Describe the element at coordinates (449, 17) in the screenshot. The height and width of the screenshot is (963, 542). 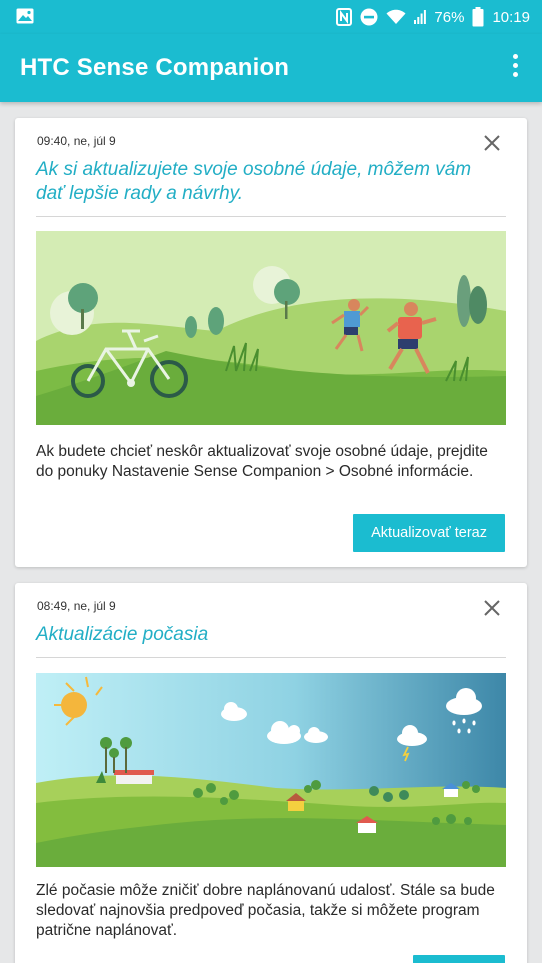
I see `battery-percent: 76%` at that location.